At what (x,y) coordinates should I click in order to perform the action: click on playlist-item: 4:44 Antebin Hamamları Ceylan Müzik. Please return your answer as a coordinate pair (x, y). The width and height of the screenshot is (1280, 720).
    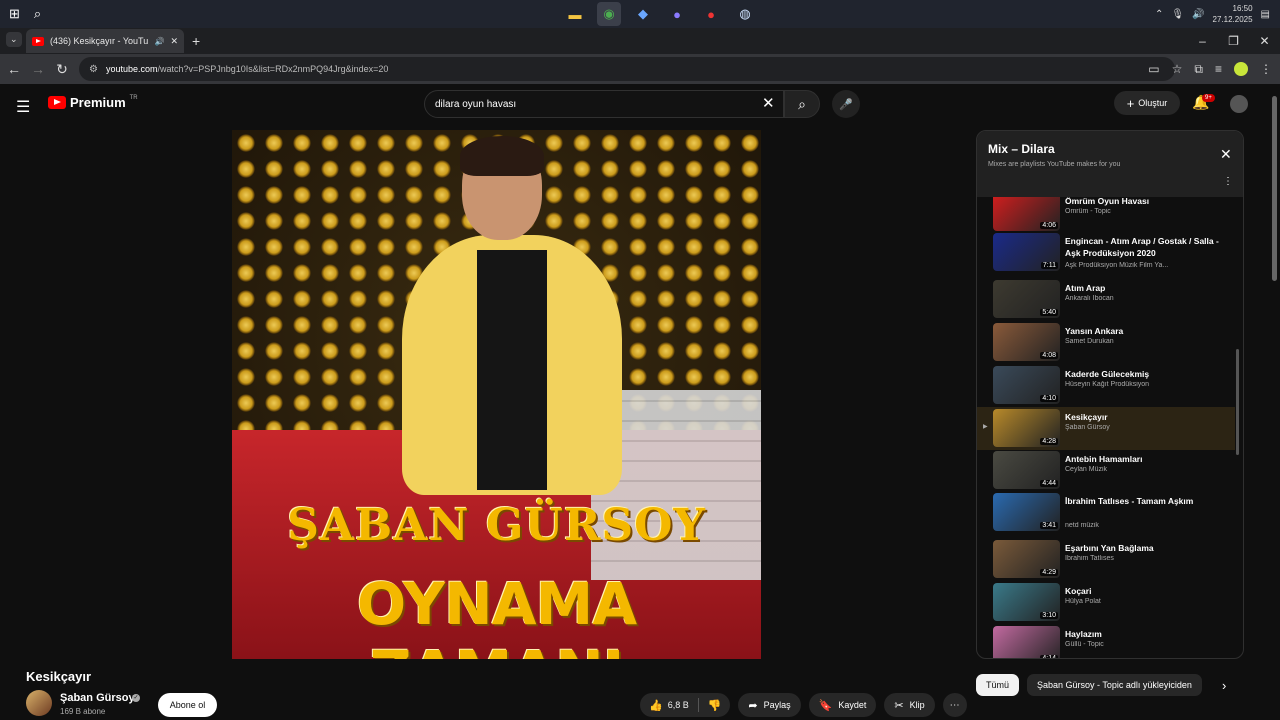
    Looking at the image, I should click on (1106, 470).